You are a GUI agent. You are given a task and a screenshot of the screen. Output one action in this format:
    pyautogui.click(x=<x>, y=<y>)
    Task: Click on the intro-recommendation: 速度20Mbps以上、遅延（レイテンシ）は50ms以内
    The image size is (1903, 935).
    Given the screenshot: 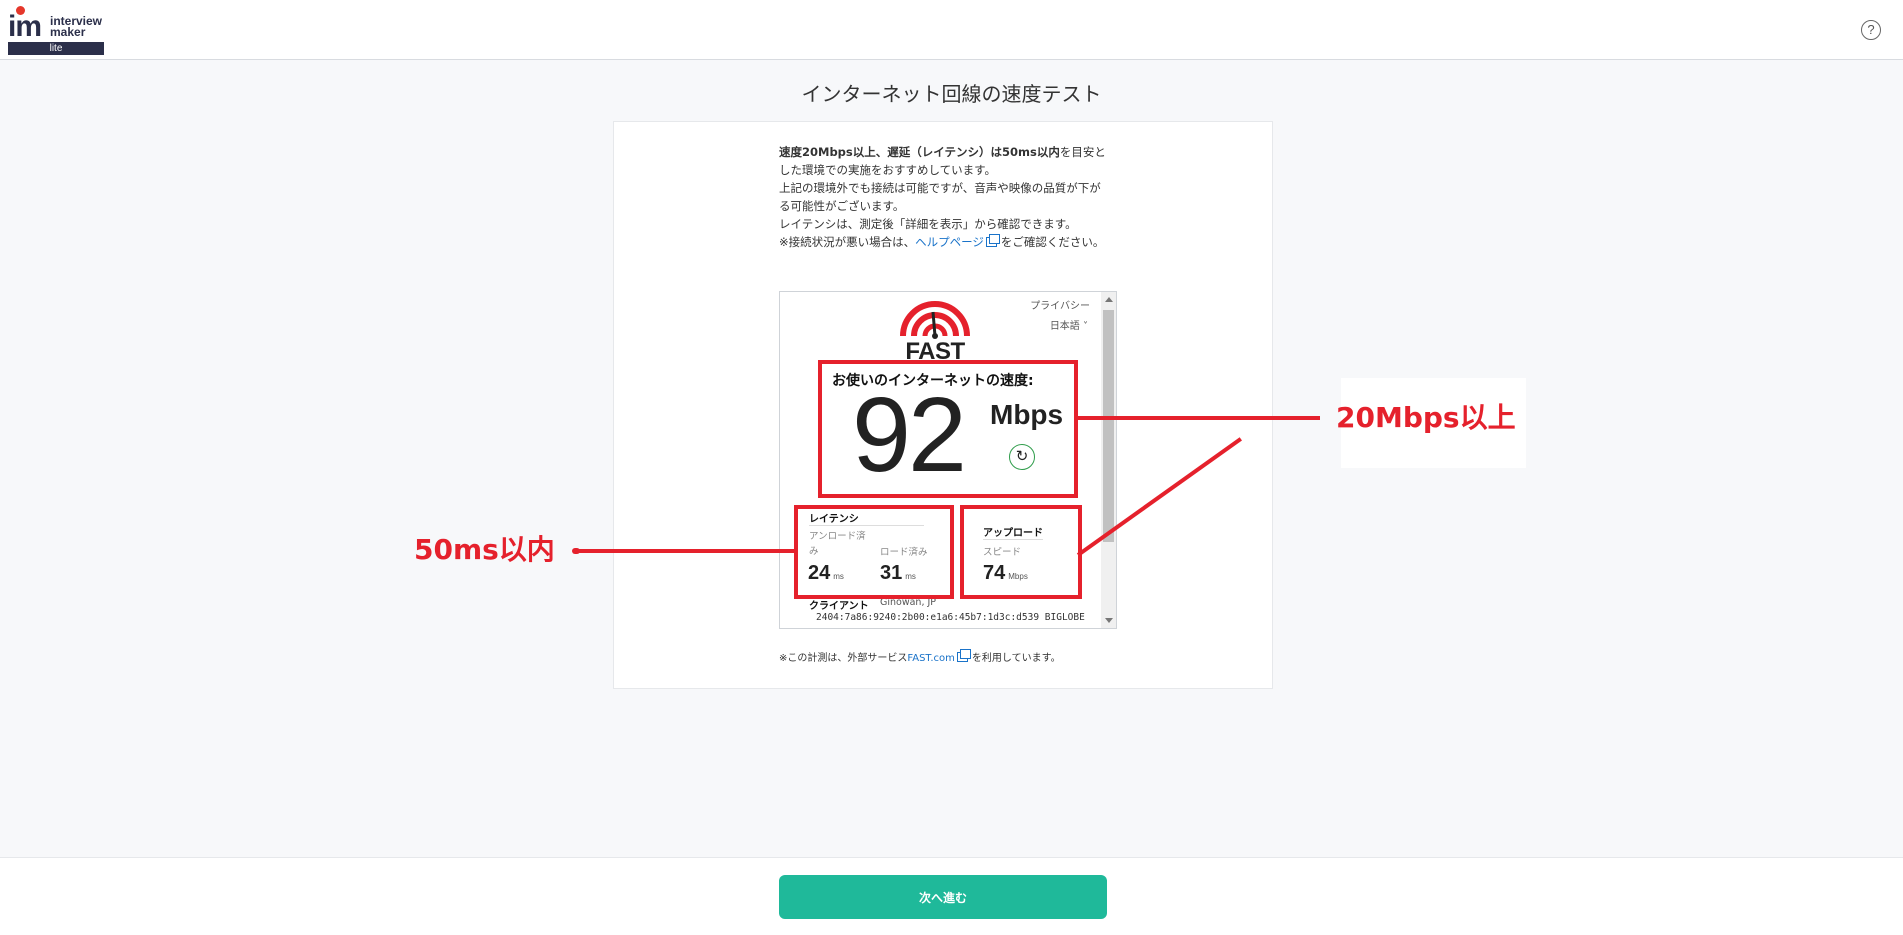 What is the action you would take?
    pyautogui.click(x=919, y=152)
    